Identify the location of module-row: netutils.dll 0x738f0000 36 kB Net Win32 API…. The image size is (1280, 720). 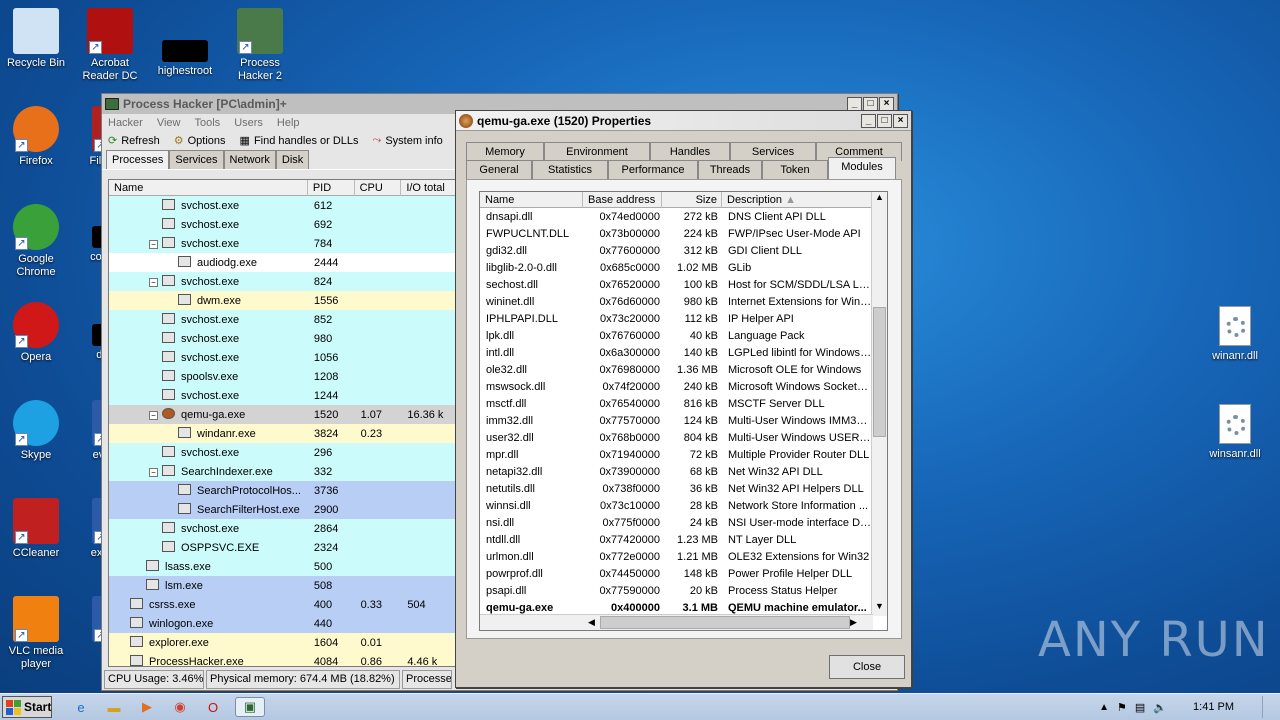
(683, 488).